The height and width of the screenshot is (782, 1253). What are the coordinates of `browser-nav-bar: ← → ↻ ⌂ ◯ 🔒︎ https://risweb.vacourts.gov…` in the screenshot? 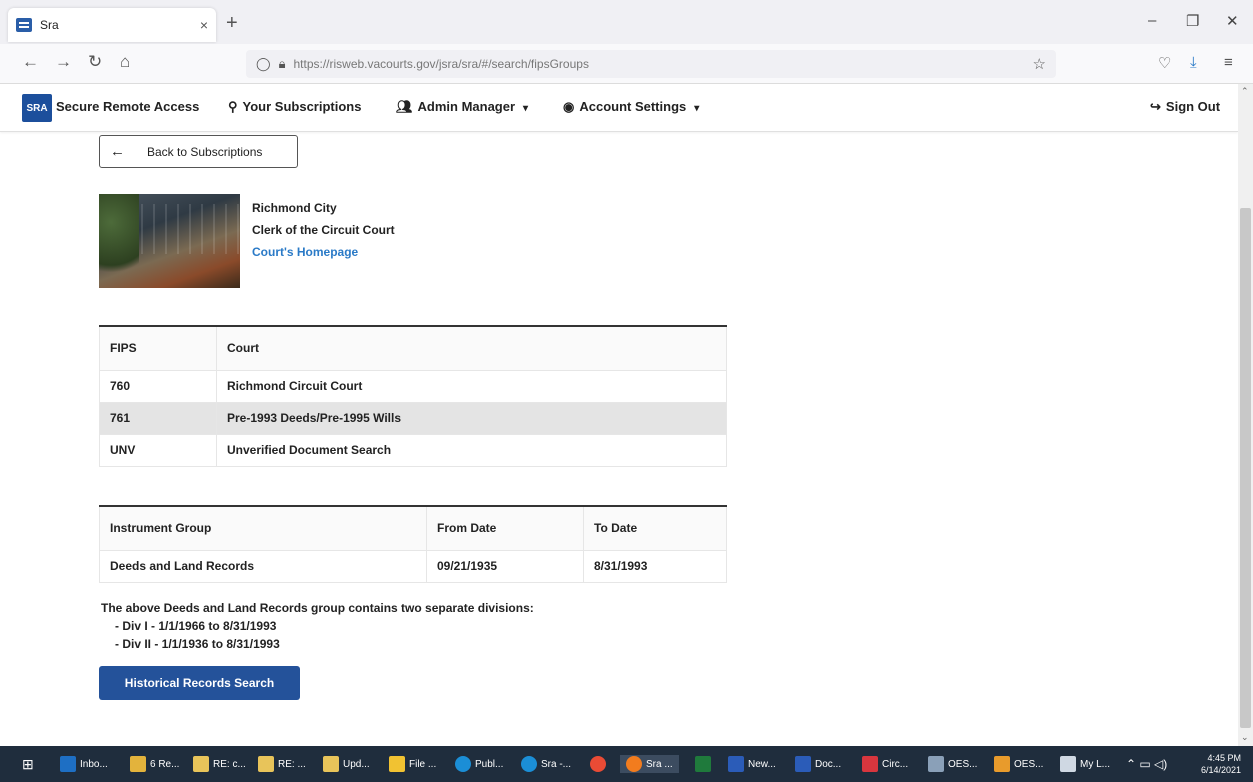 It's located at (626, 64).